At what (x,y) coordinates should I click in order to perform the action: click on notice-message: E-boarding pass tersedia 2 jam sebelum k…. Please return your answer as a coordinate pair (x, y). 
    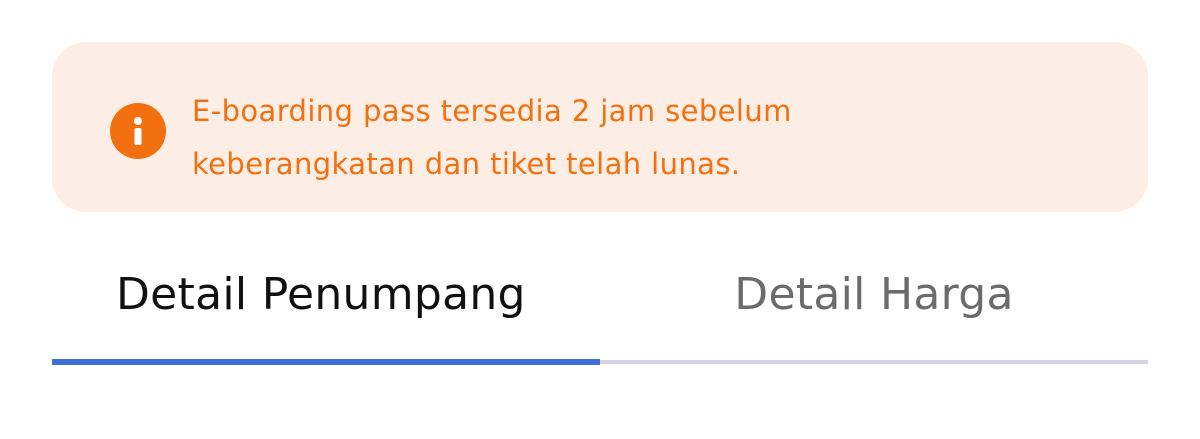
    Looking at the image, I should click on (492, 137).